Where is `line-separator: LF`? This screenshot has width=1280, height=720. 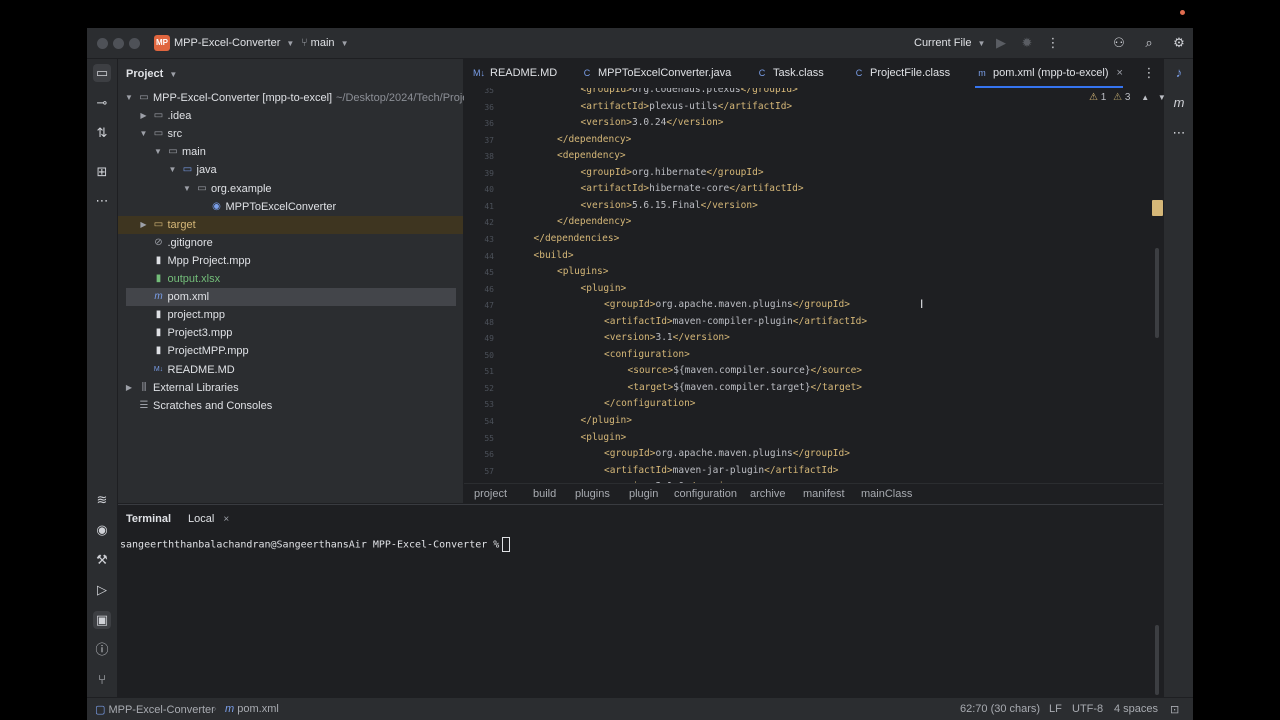
line-separator: LF is located at coordinates (1055, 709).